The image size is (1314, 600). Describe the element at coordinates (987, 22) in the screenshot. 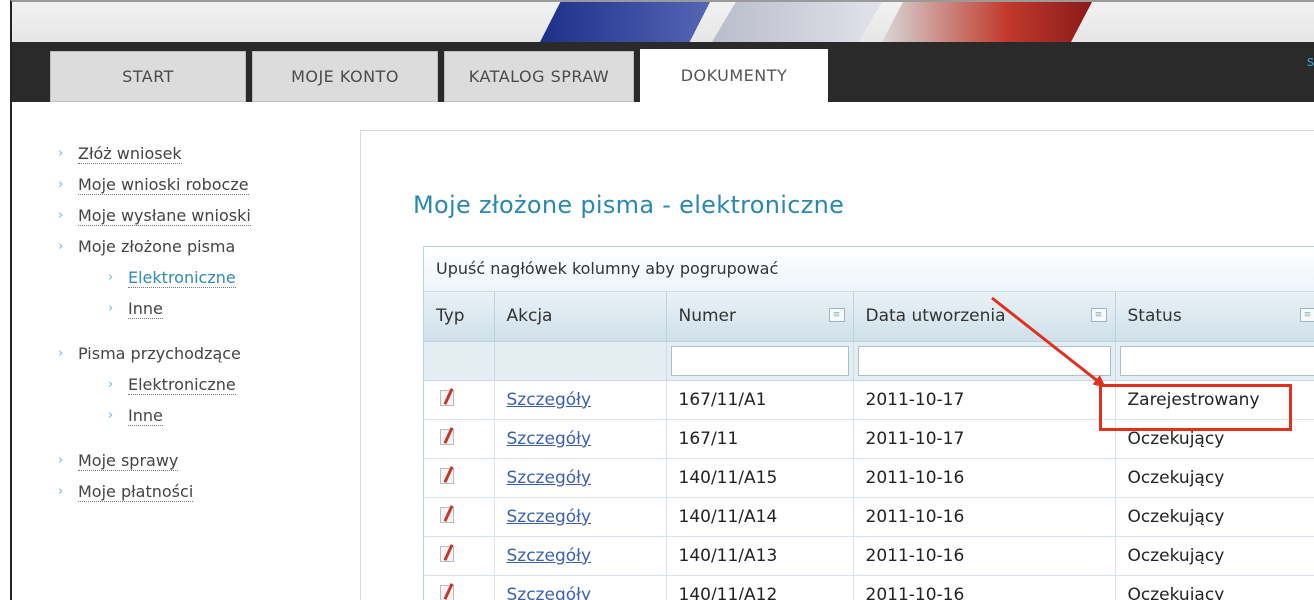

I see `banner-flag-red-stripe` at that location.